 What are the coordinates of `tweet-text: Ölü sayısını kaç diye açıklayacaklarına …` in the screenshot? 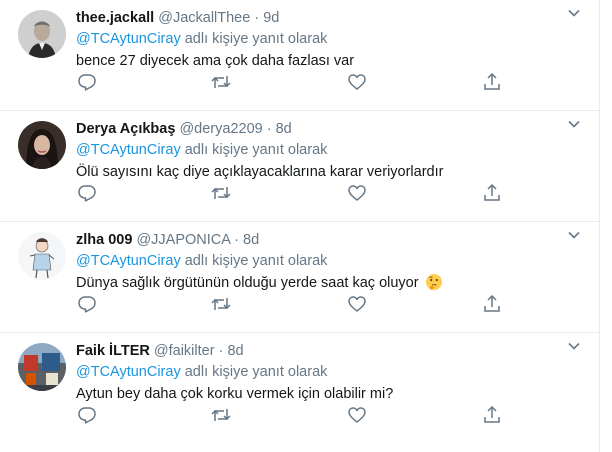 It's located at (260, 172).